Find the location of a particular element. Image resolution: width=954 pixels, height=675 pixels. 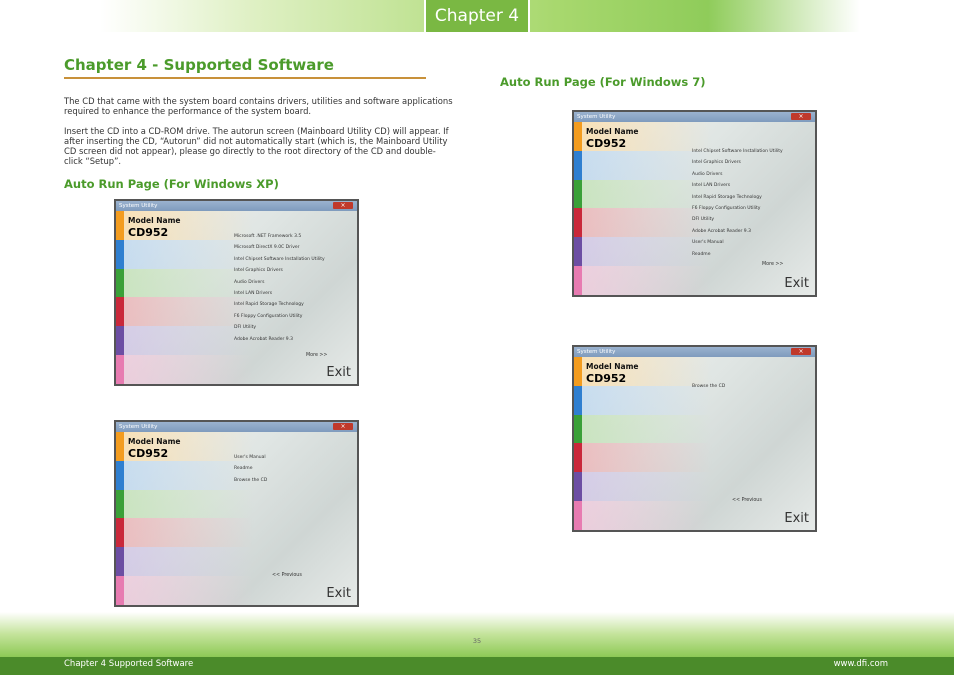

footer-chapter-label: Chapter 4 Supported Software is located at coordinates (129, 664).